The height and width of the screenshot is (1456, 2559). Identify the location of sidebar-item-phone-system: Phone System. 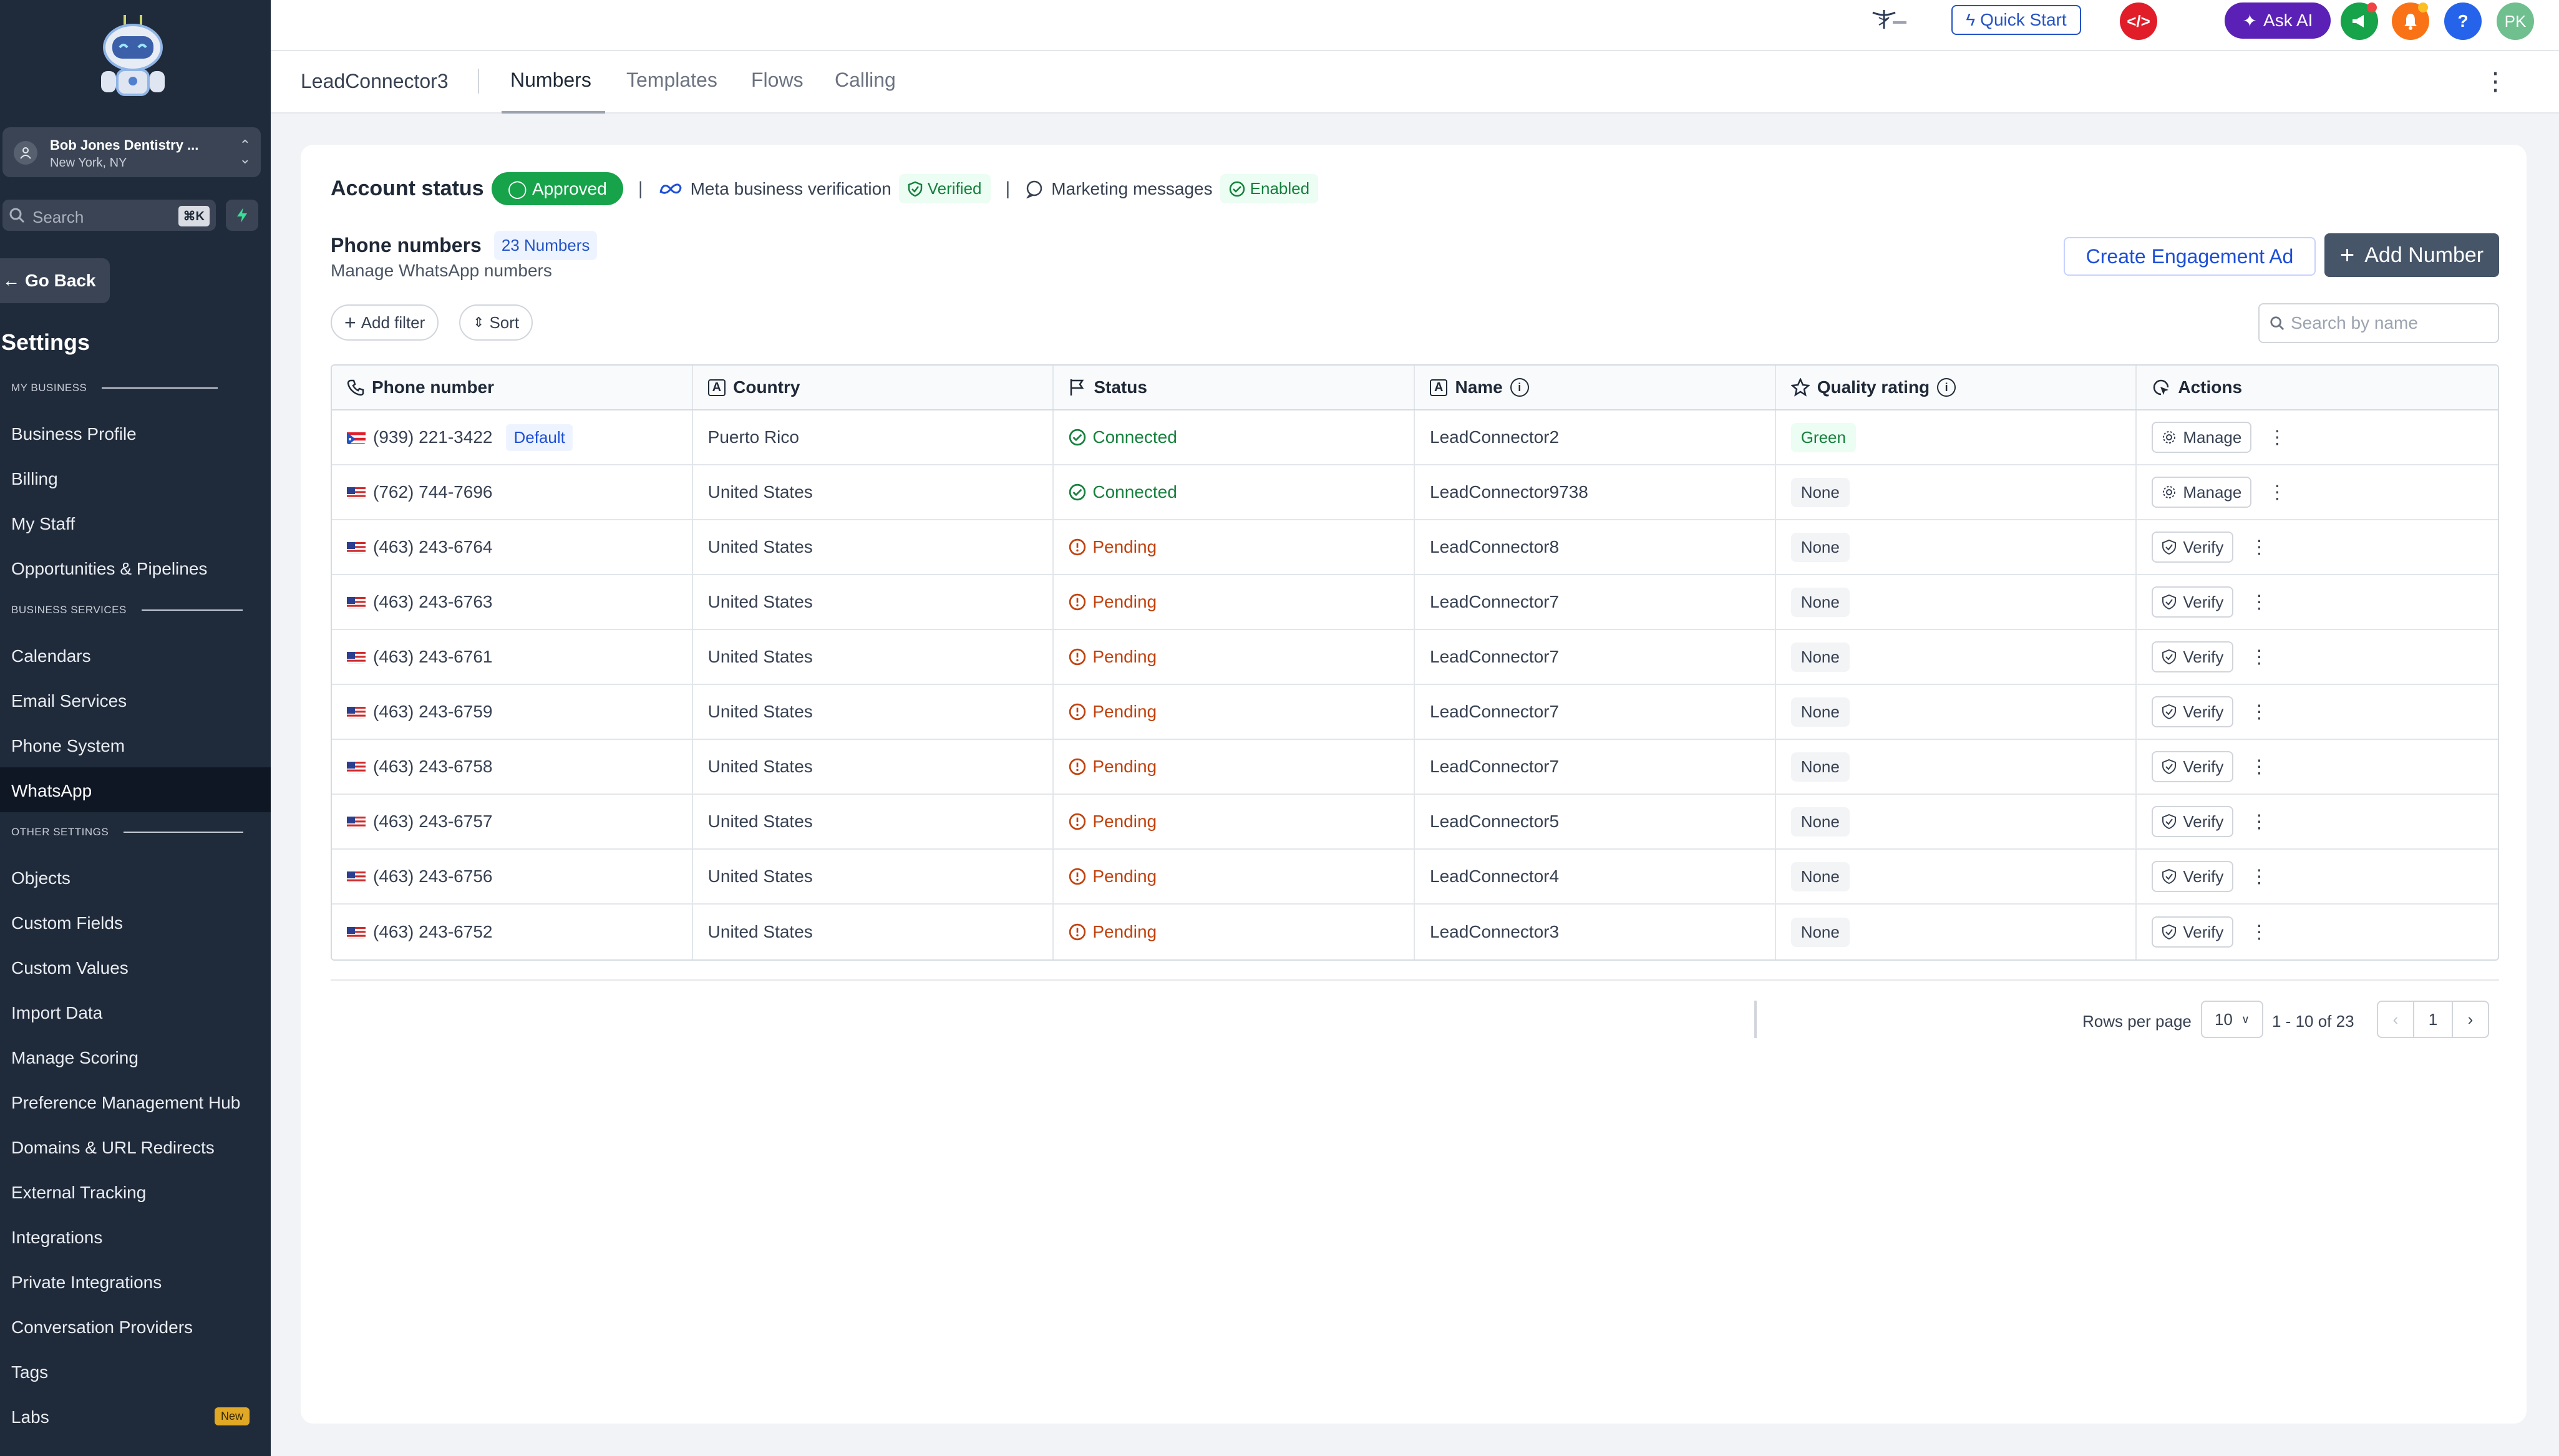
(68, 746).